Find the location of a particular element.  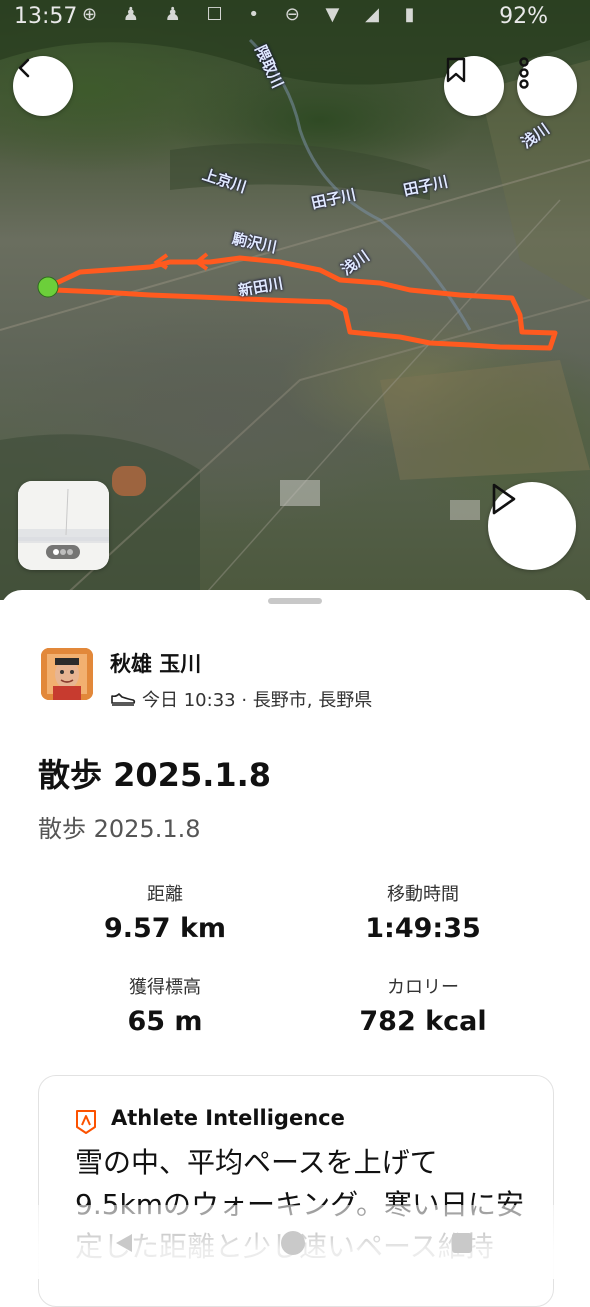

media-thumbnail is located at coordinates (63, 525).